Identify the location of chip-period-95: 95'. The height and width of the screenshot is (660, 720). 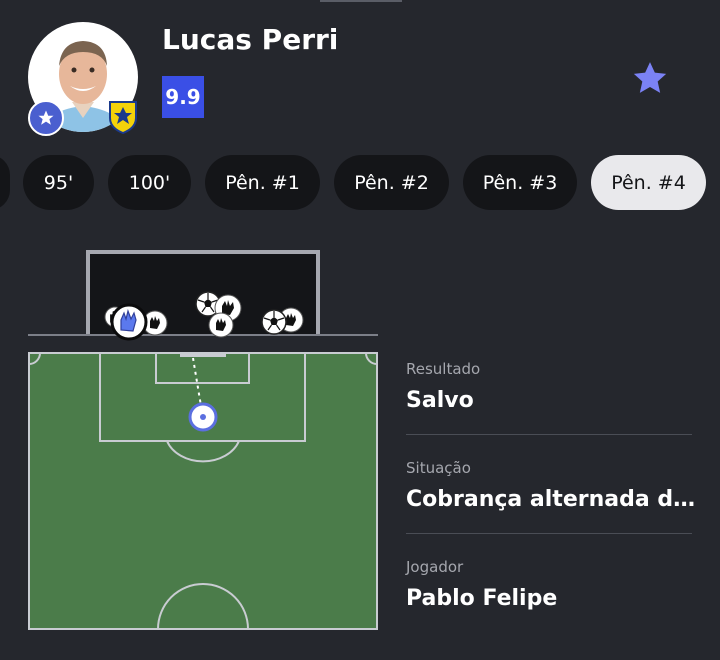
(58, 182).